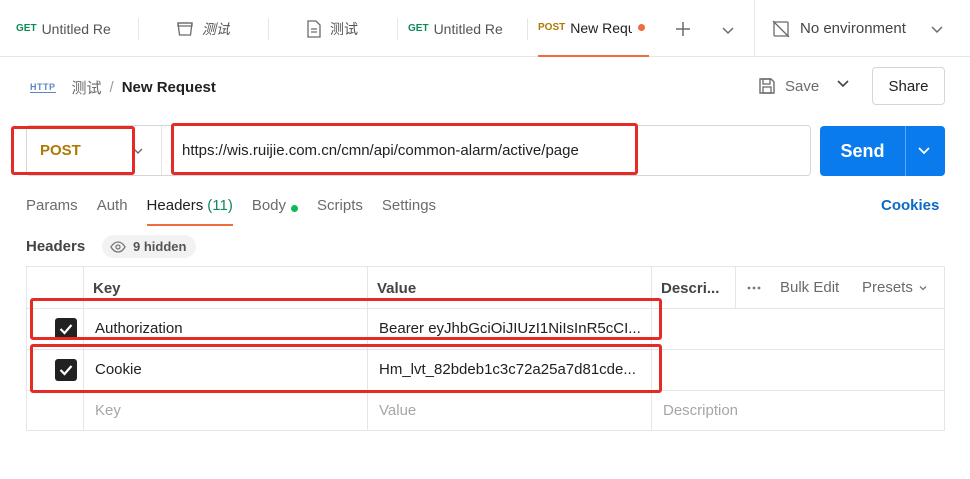  I want to click on more-options-button, so click(754, 287).